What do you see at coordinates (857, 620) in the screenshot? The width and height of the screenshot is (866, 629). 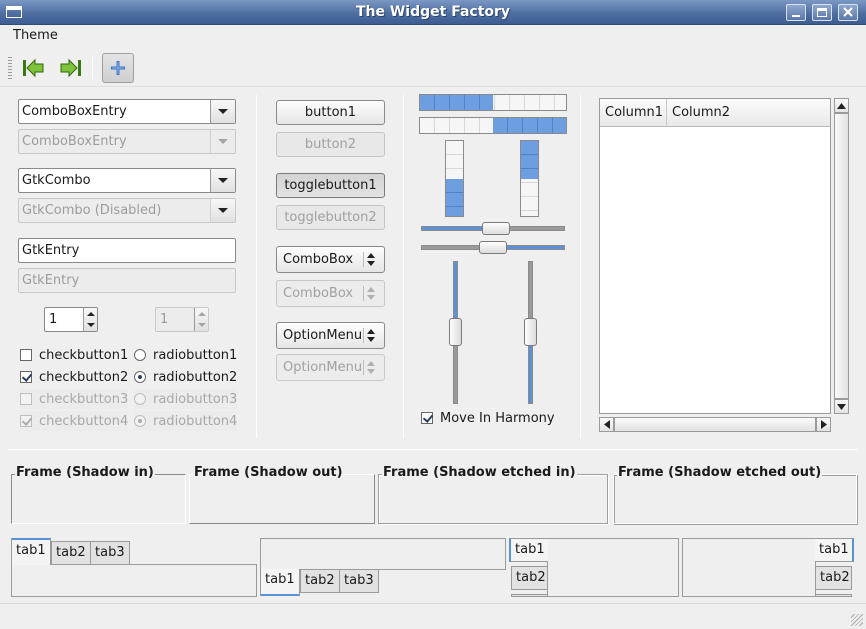 I see `resize-grip-icon` at bounding box center [857, 620].